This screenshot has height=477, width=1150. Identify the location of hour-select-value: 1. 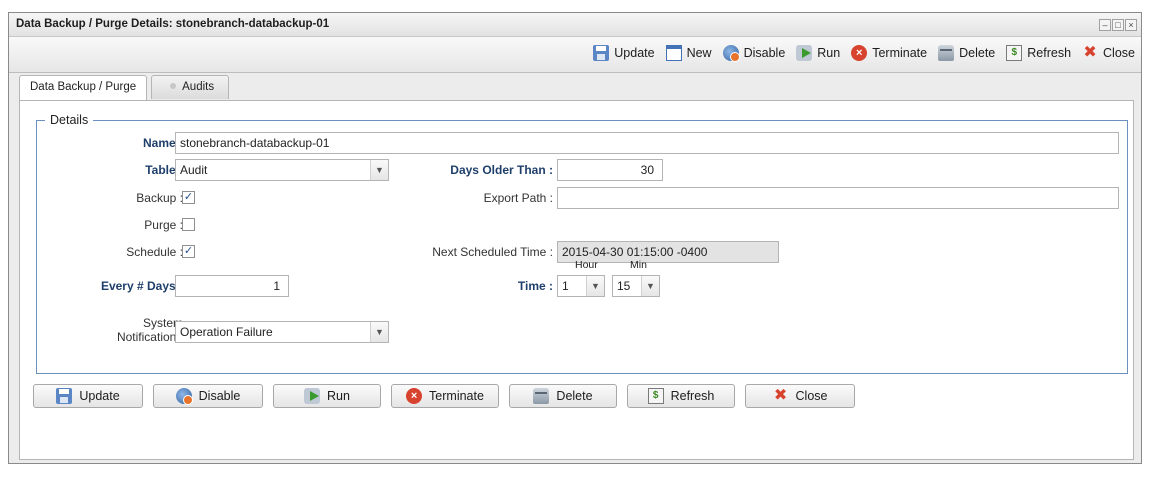
(565, 286).